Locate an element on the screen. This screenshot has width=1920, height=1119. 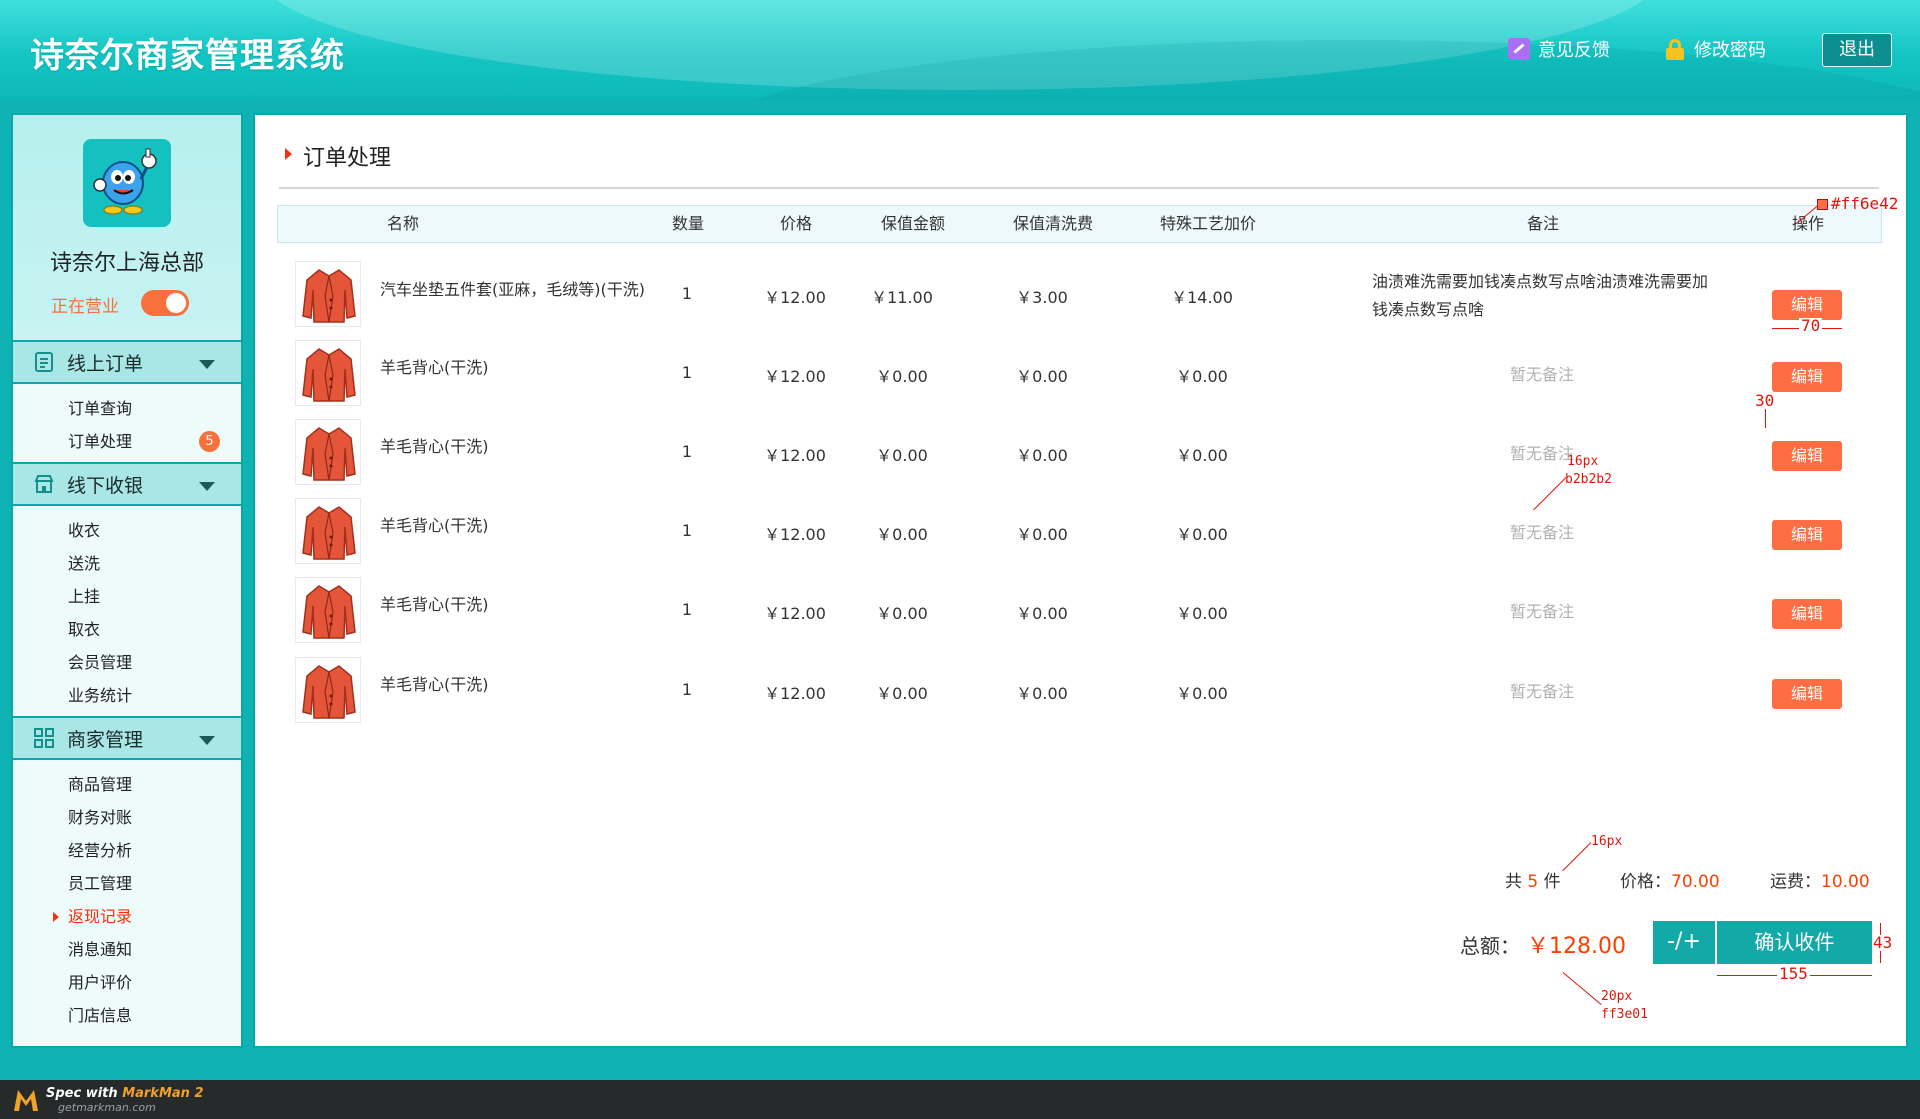
change-password-link: 修改密码 is located at coordinates (1715, 49).